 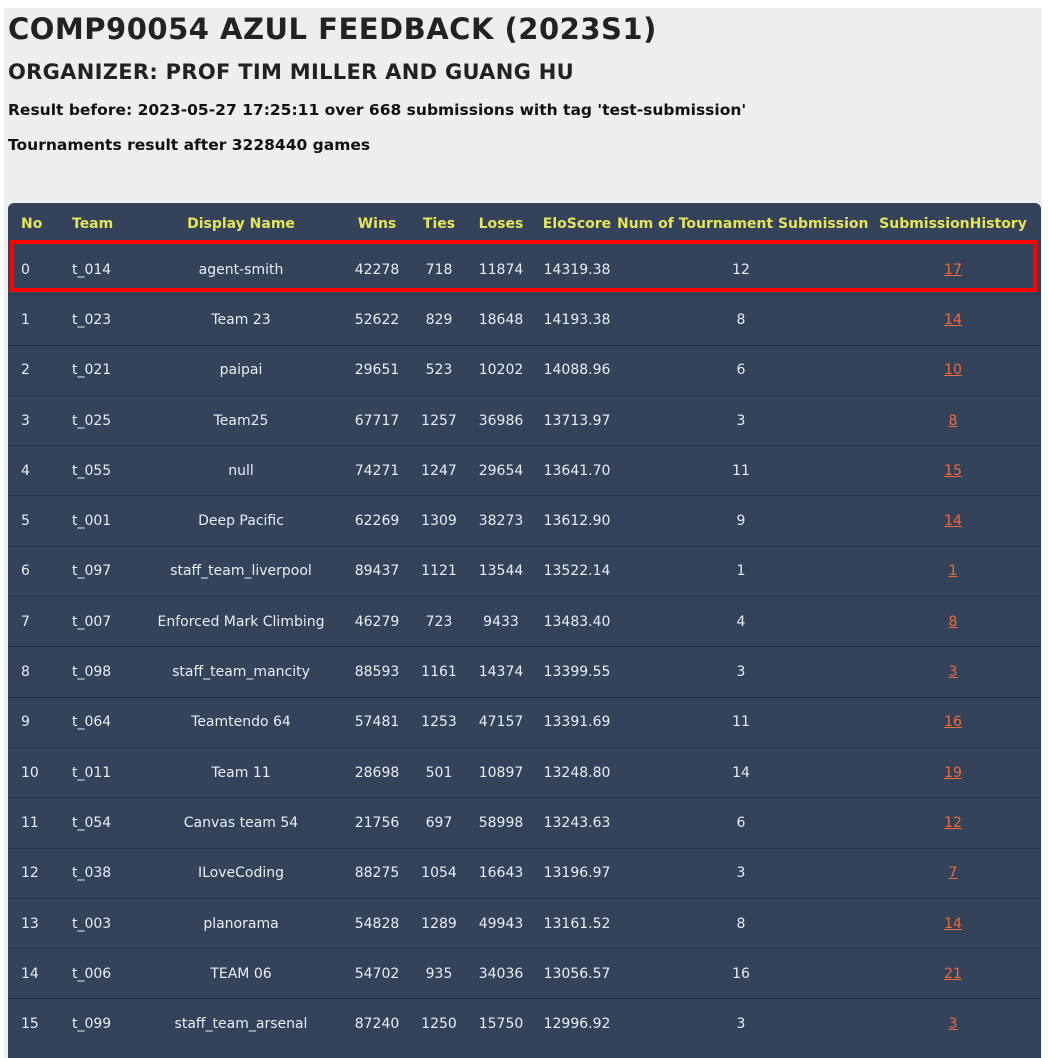 I want to click on submission-history-link: 19, so click(x=953, y=773).